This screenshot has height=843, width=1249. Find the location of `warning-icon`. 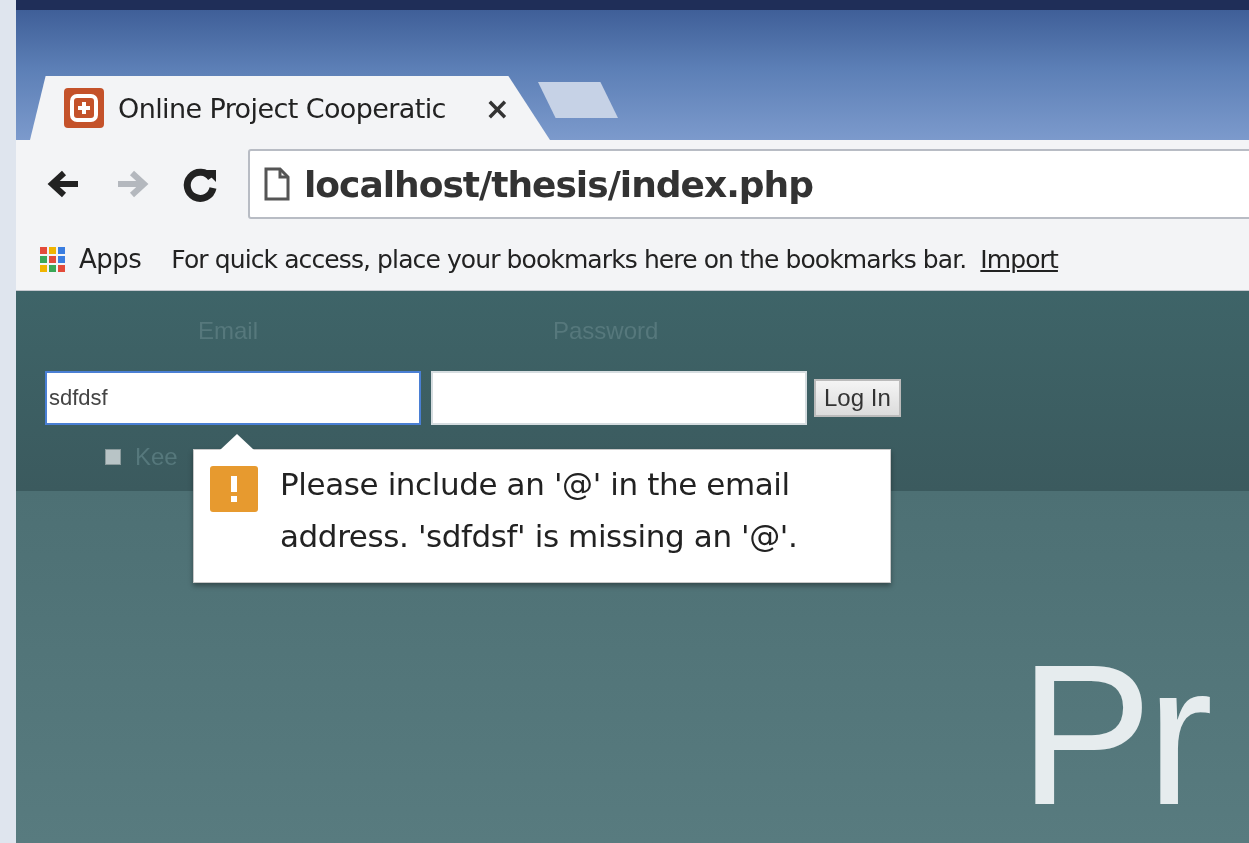

warning-icon is located at coordinates (234, 489).